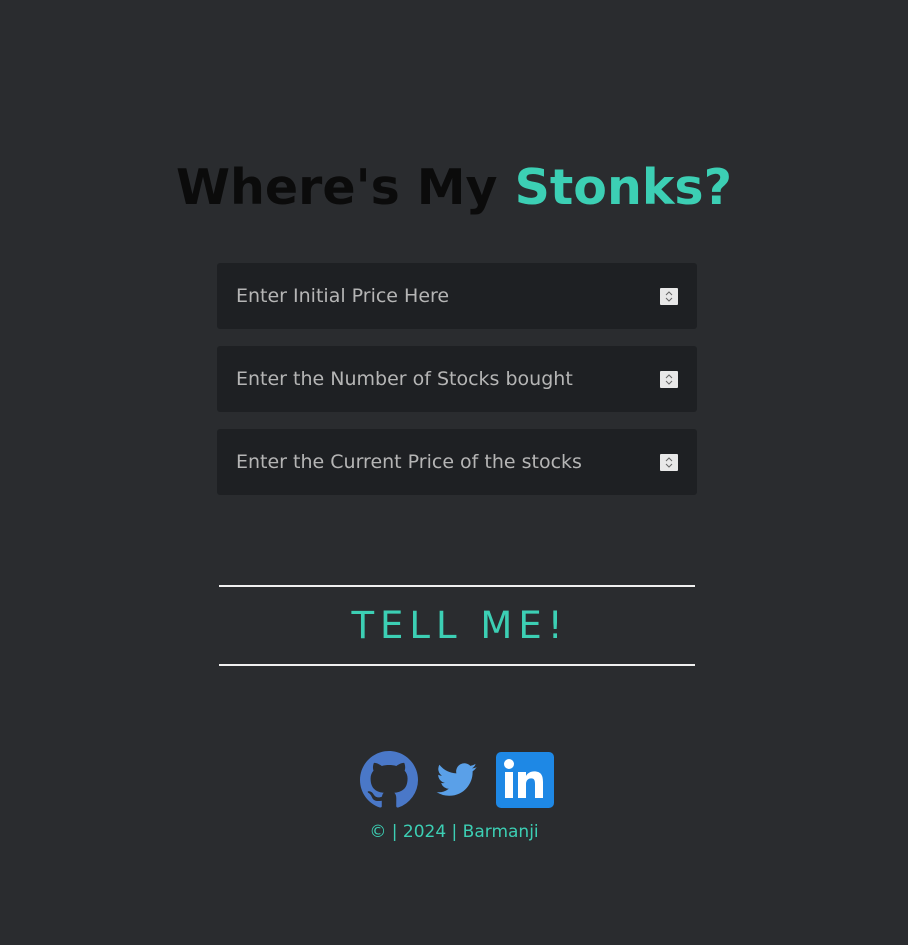 This screenshot has width=908, height=945. I want to click on linkedin-icon, so click(525, 780).